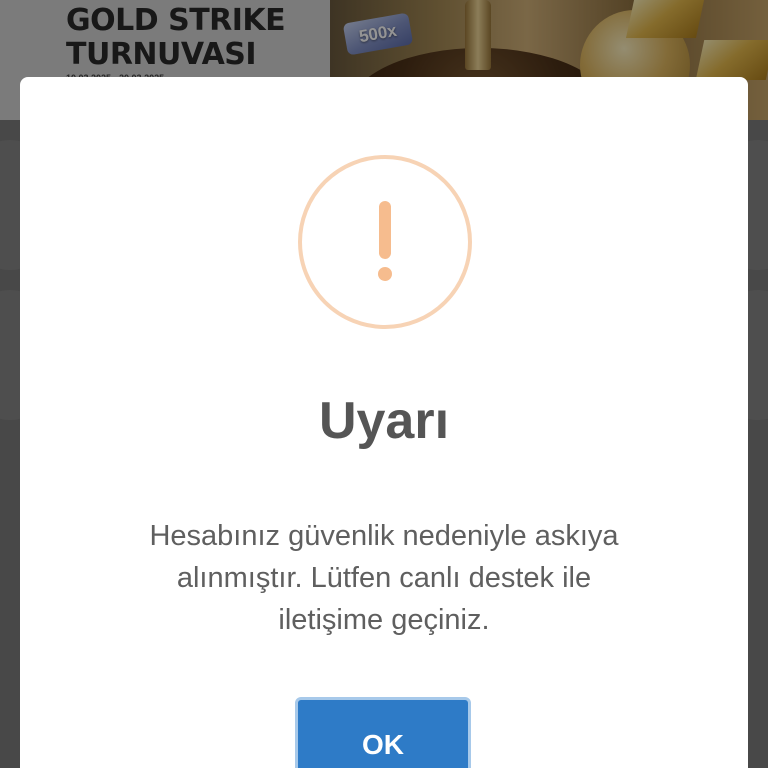 The image size is (768, 768). I want to click on warning-icon, so click(385, 242).